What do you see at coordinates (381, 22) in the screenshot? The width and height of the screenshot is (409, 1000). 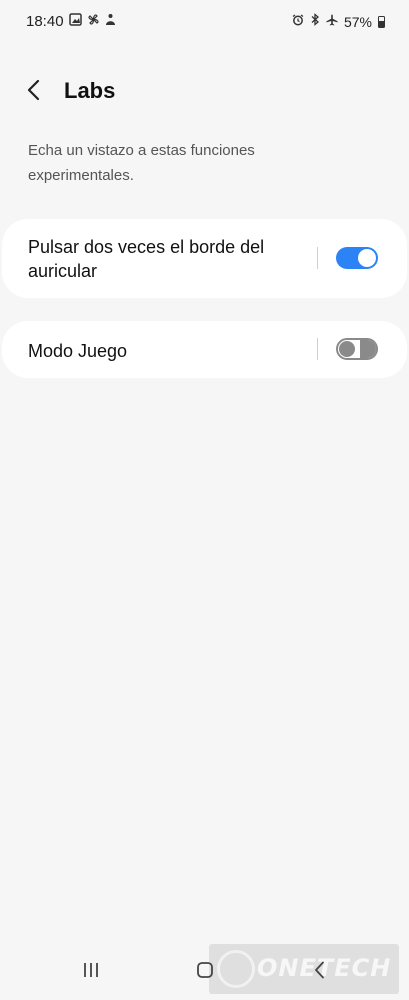 I see `battery-icon` at bounding box center [381, 22].